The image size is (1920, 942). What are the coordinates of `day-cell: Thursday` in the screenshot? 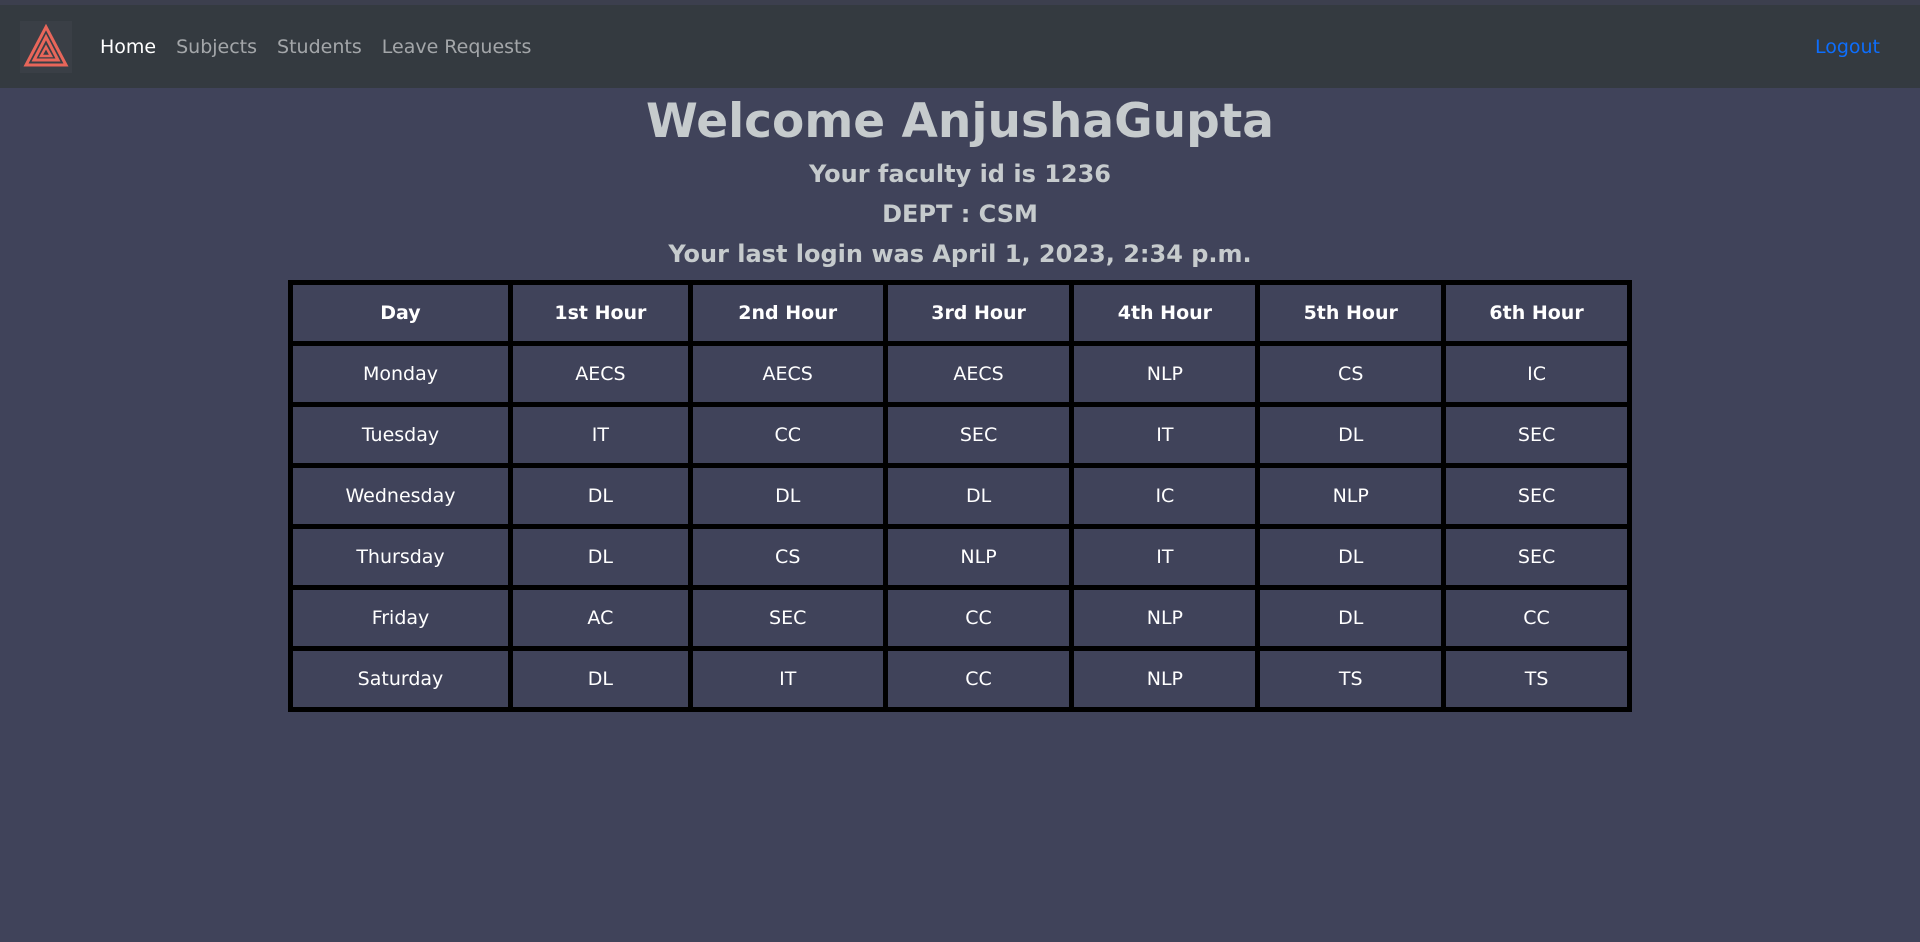 It's located at (400, 557).